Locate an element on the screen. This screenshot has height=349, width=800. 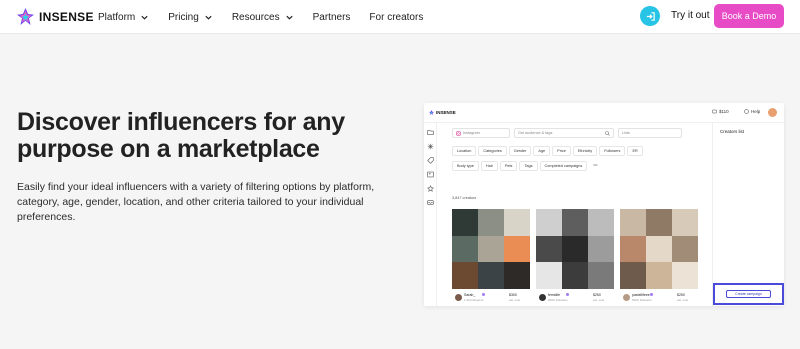
creator-card: femslife 840K followers $250 est. cost is located at coordinates (575, 257).